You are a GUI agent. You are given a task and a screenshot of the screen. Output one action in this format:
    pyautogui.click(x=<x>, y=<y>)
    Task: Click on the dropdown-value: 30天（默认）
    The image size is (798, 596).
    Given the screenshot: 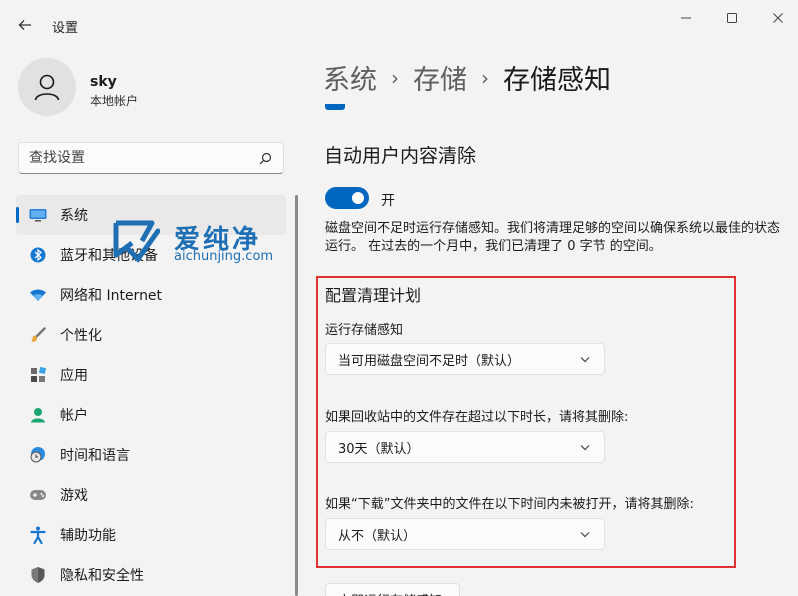 What is the action you would take?
    pyautogui.click(x=379, y=449)
    